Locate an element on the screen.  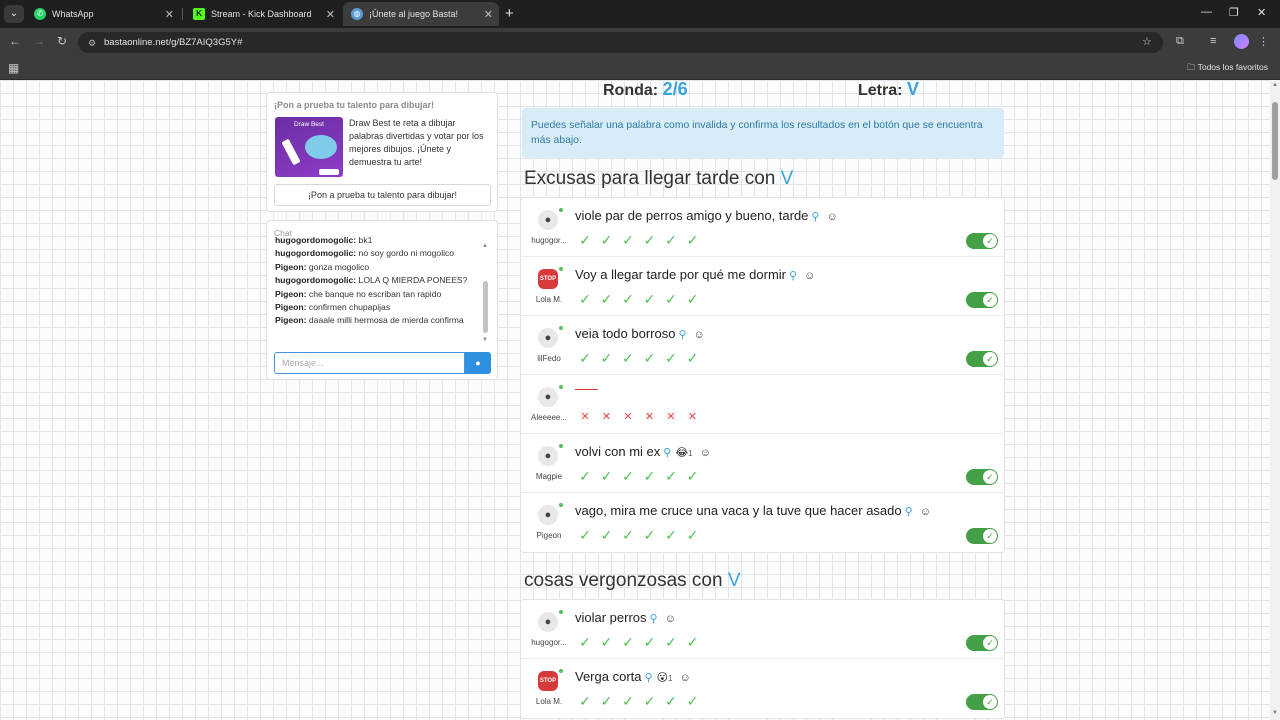
chat-text: LOLA Q MIERDA PONEES? is located at coordinates (413, 280).